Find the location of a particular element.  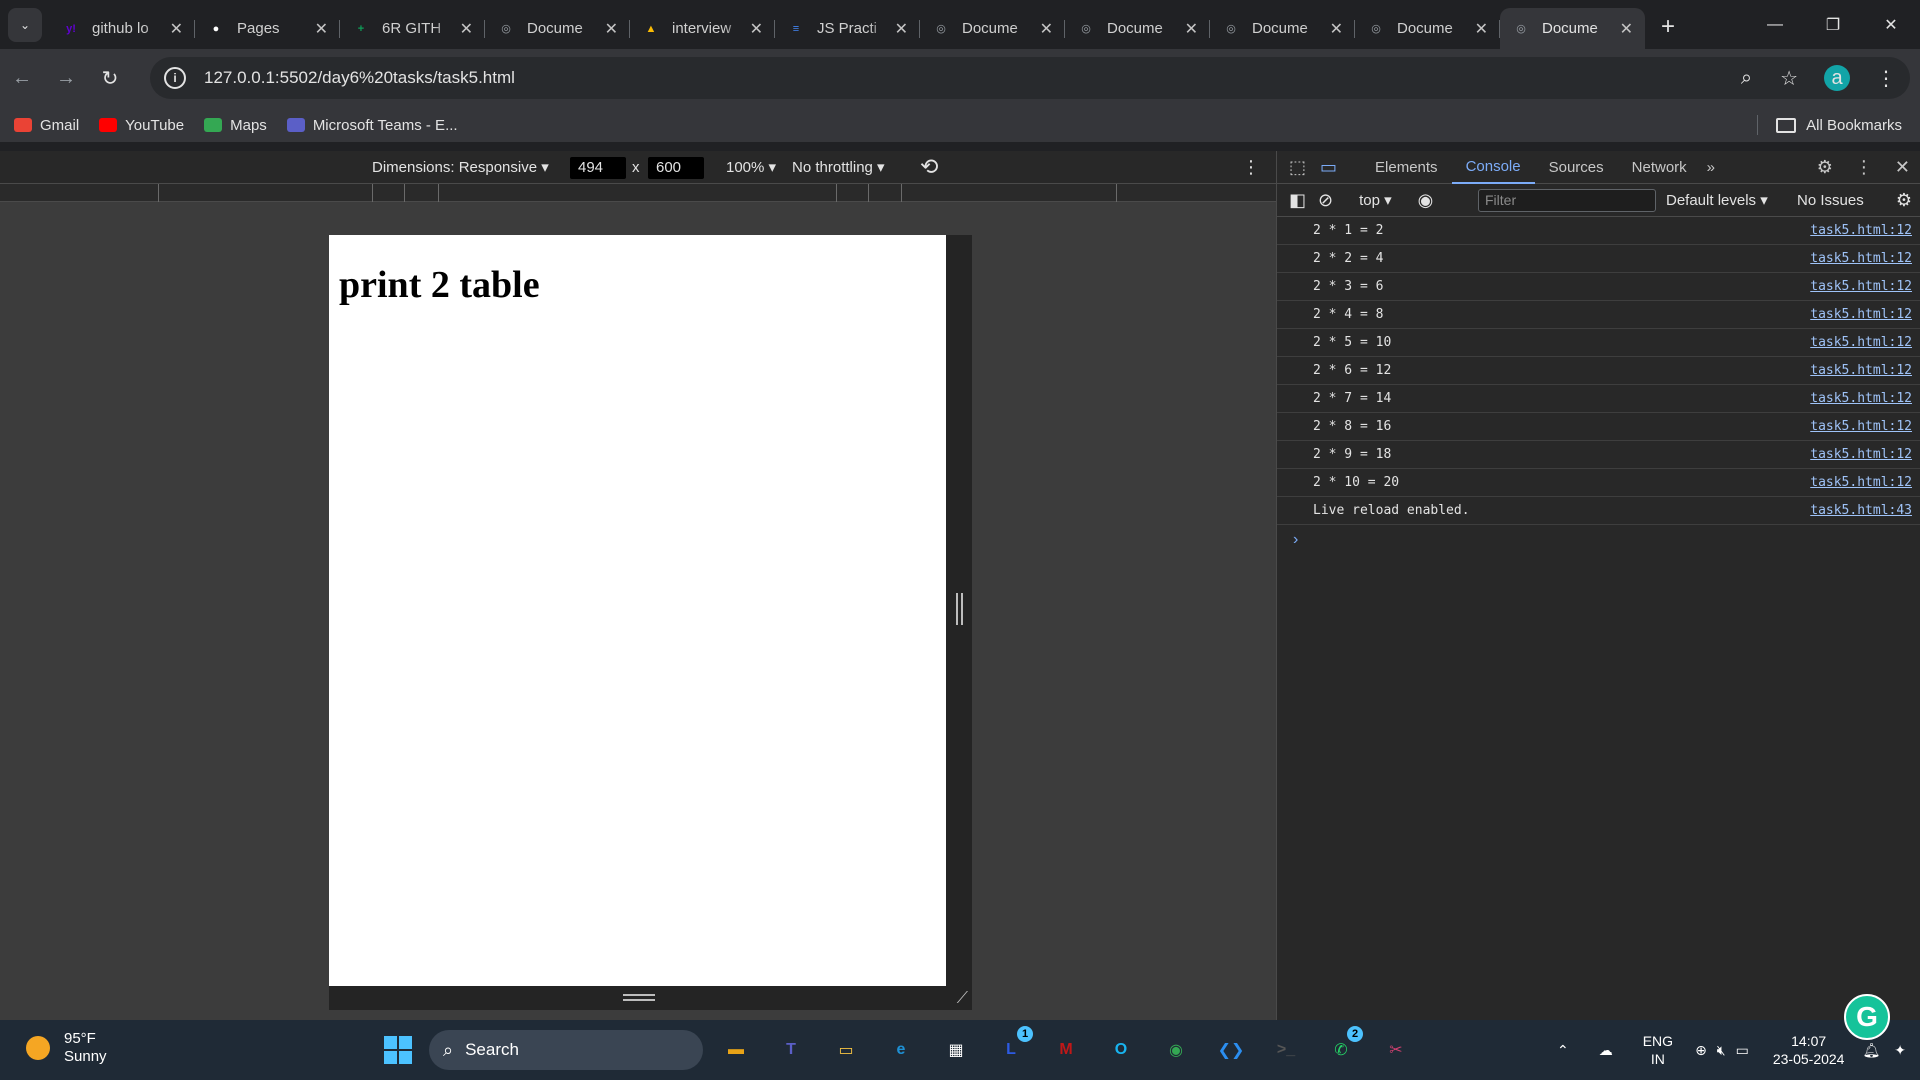

zoom-dropdown: 100% ▾ is located at coordinates (751, 167).